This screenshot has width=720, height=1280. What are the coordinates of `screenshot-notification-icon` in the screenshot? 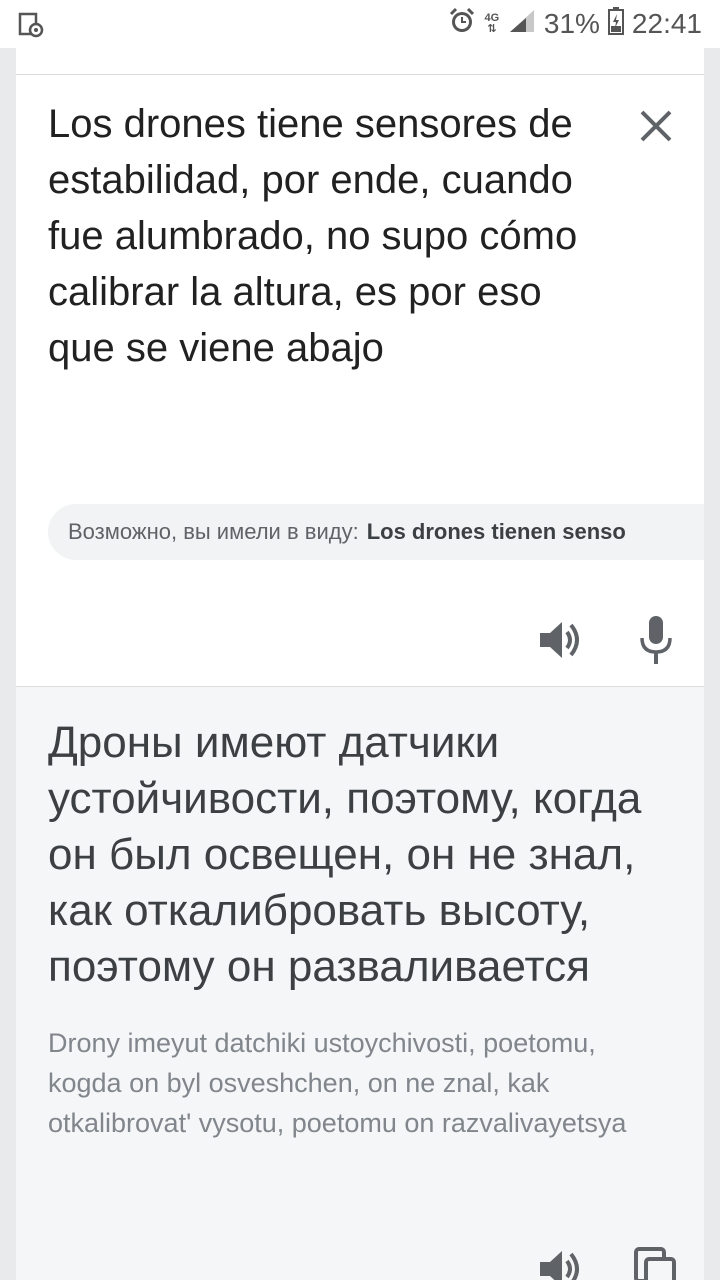 It's located at (31, 27).